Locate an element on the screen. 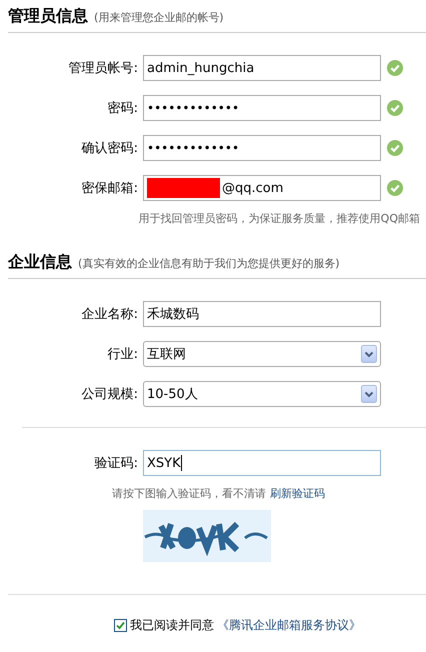 This screenshot has width=426, height=652. hint-text: 请按下图输入验证码，看不清请 is located at coordinates (189, 493).